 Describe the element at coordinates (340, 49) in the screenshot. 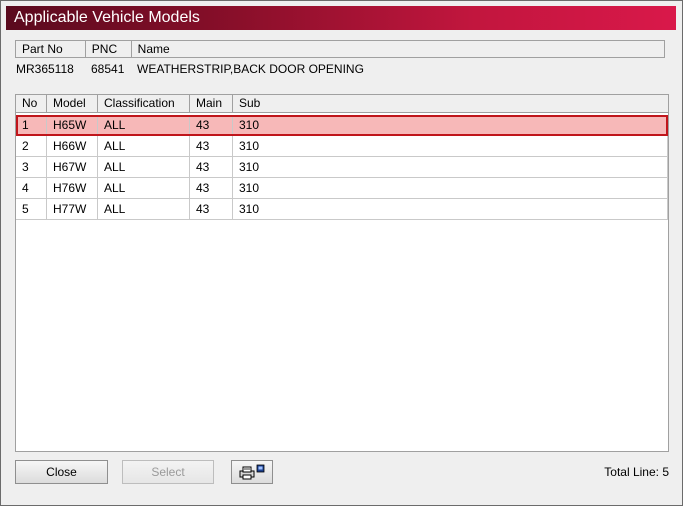

I see `part-info-header: Part No PNC Name` at that location.